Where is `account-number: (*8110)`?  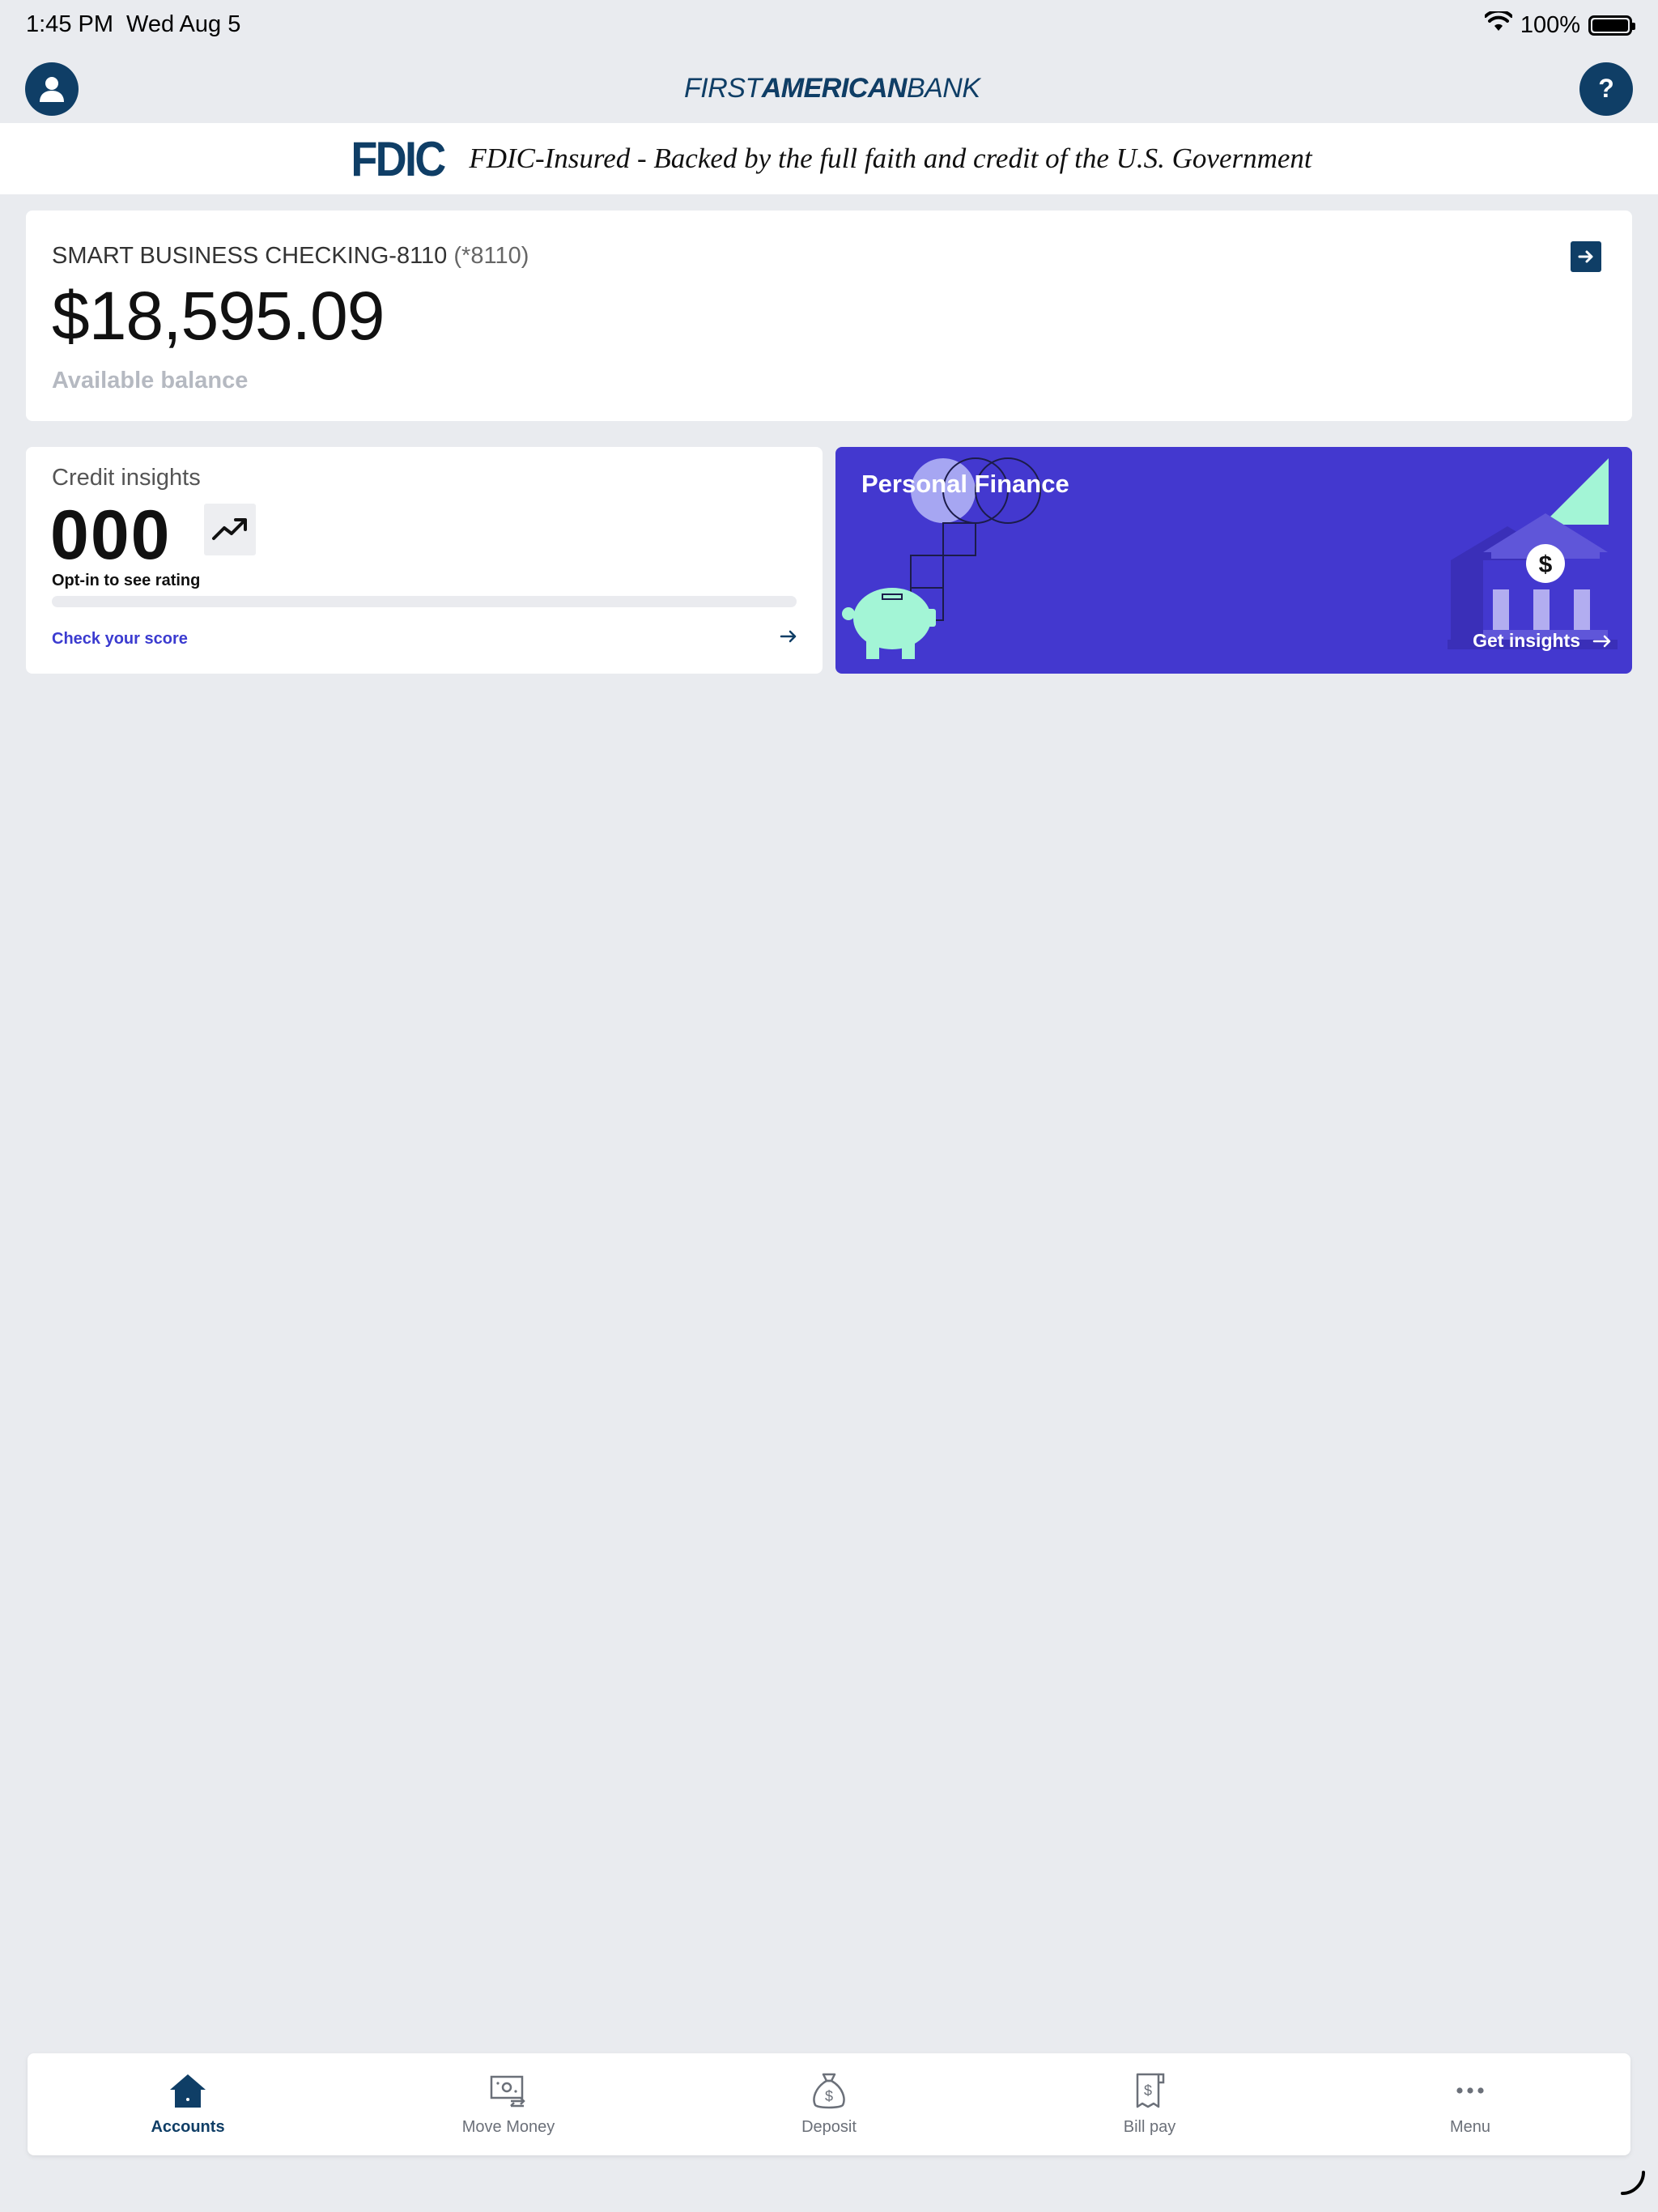 account-number: (*8110) is located at coordinates (491, 256).